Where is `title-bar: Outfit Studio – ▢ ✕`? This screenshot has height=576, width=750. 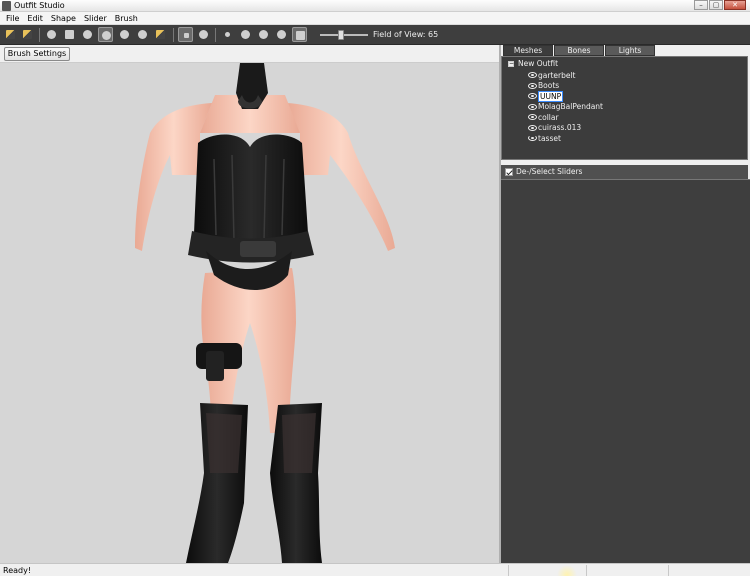 title-bar: Outfit Studio – ▢ ✕ is located at coordinates (375, 6).